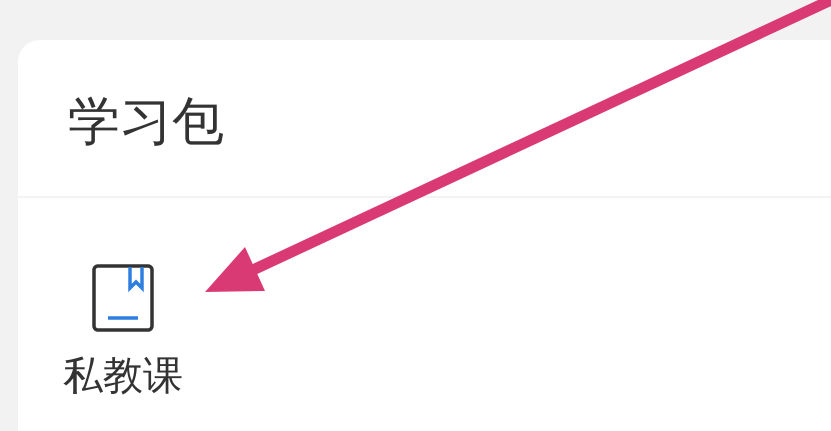  What do you see at coordinates (146, 121) in the screenshot?
I see `section-title: 学习包` at bounding box center [146, 121].